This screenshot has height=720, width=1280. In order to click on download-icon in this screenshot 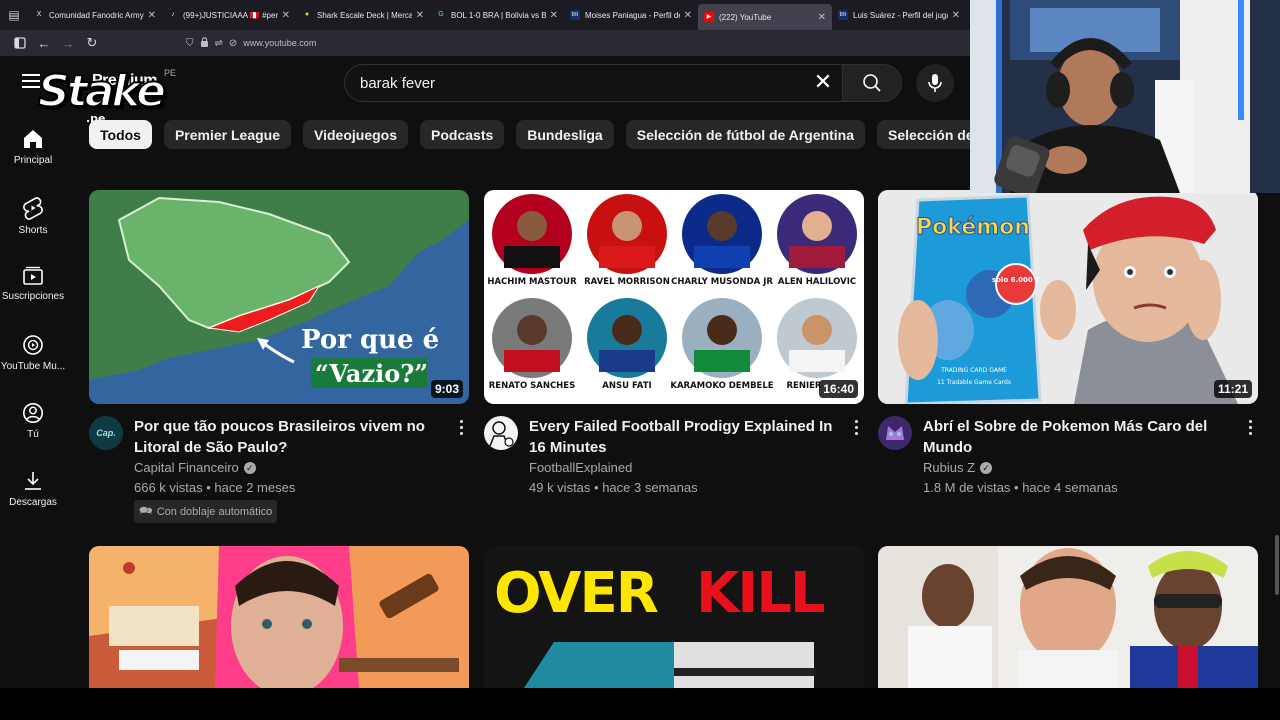, I will do `click(33, 481)`.